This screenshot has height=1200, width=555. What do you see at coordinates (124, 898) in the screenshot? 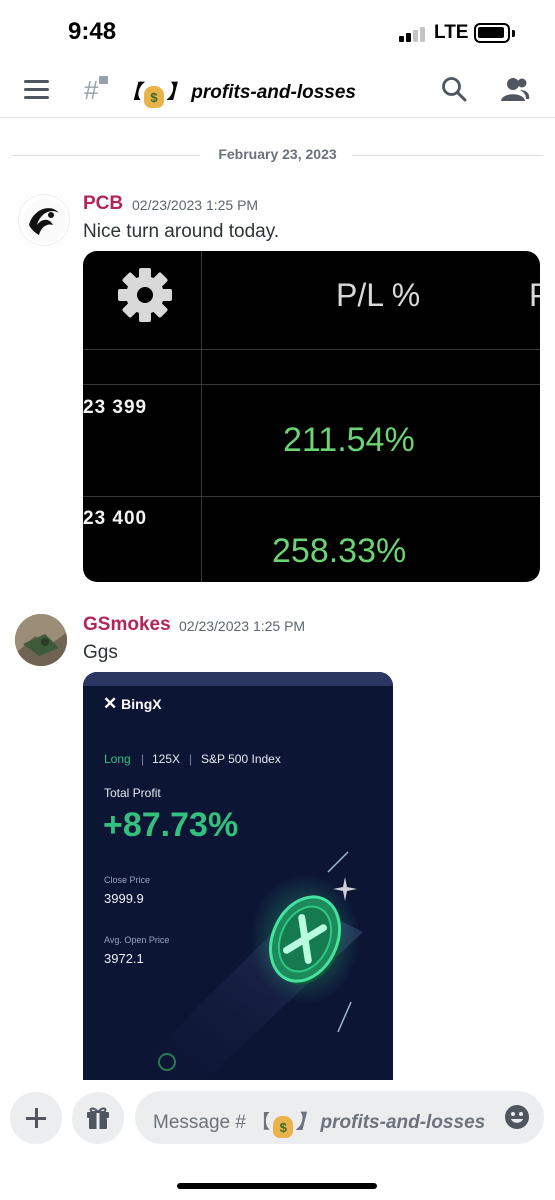
I see `close-price-value: 3999.9` at bounding box center [124, 898].